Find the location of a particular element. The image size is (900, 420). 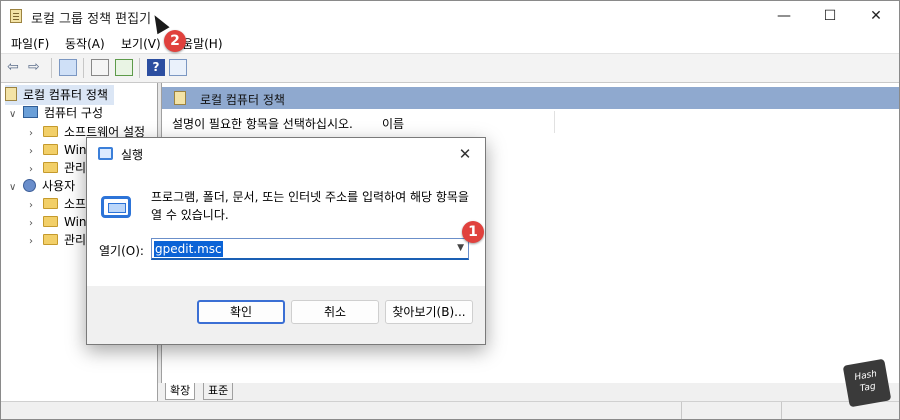

open-label: 열기(O): is located at coordinates (121, 251).